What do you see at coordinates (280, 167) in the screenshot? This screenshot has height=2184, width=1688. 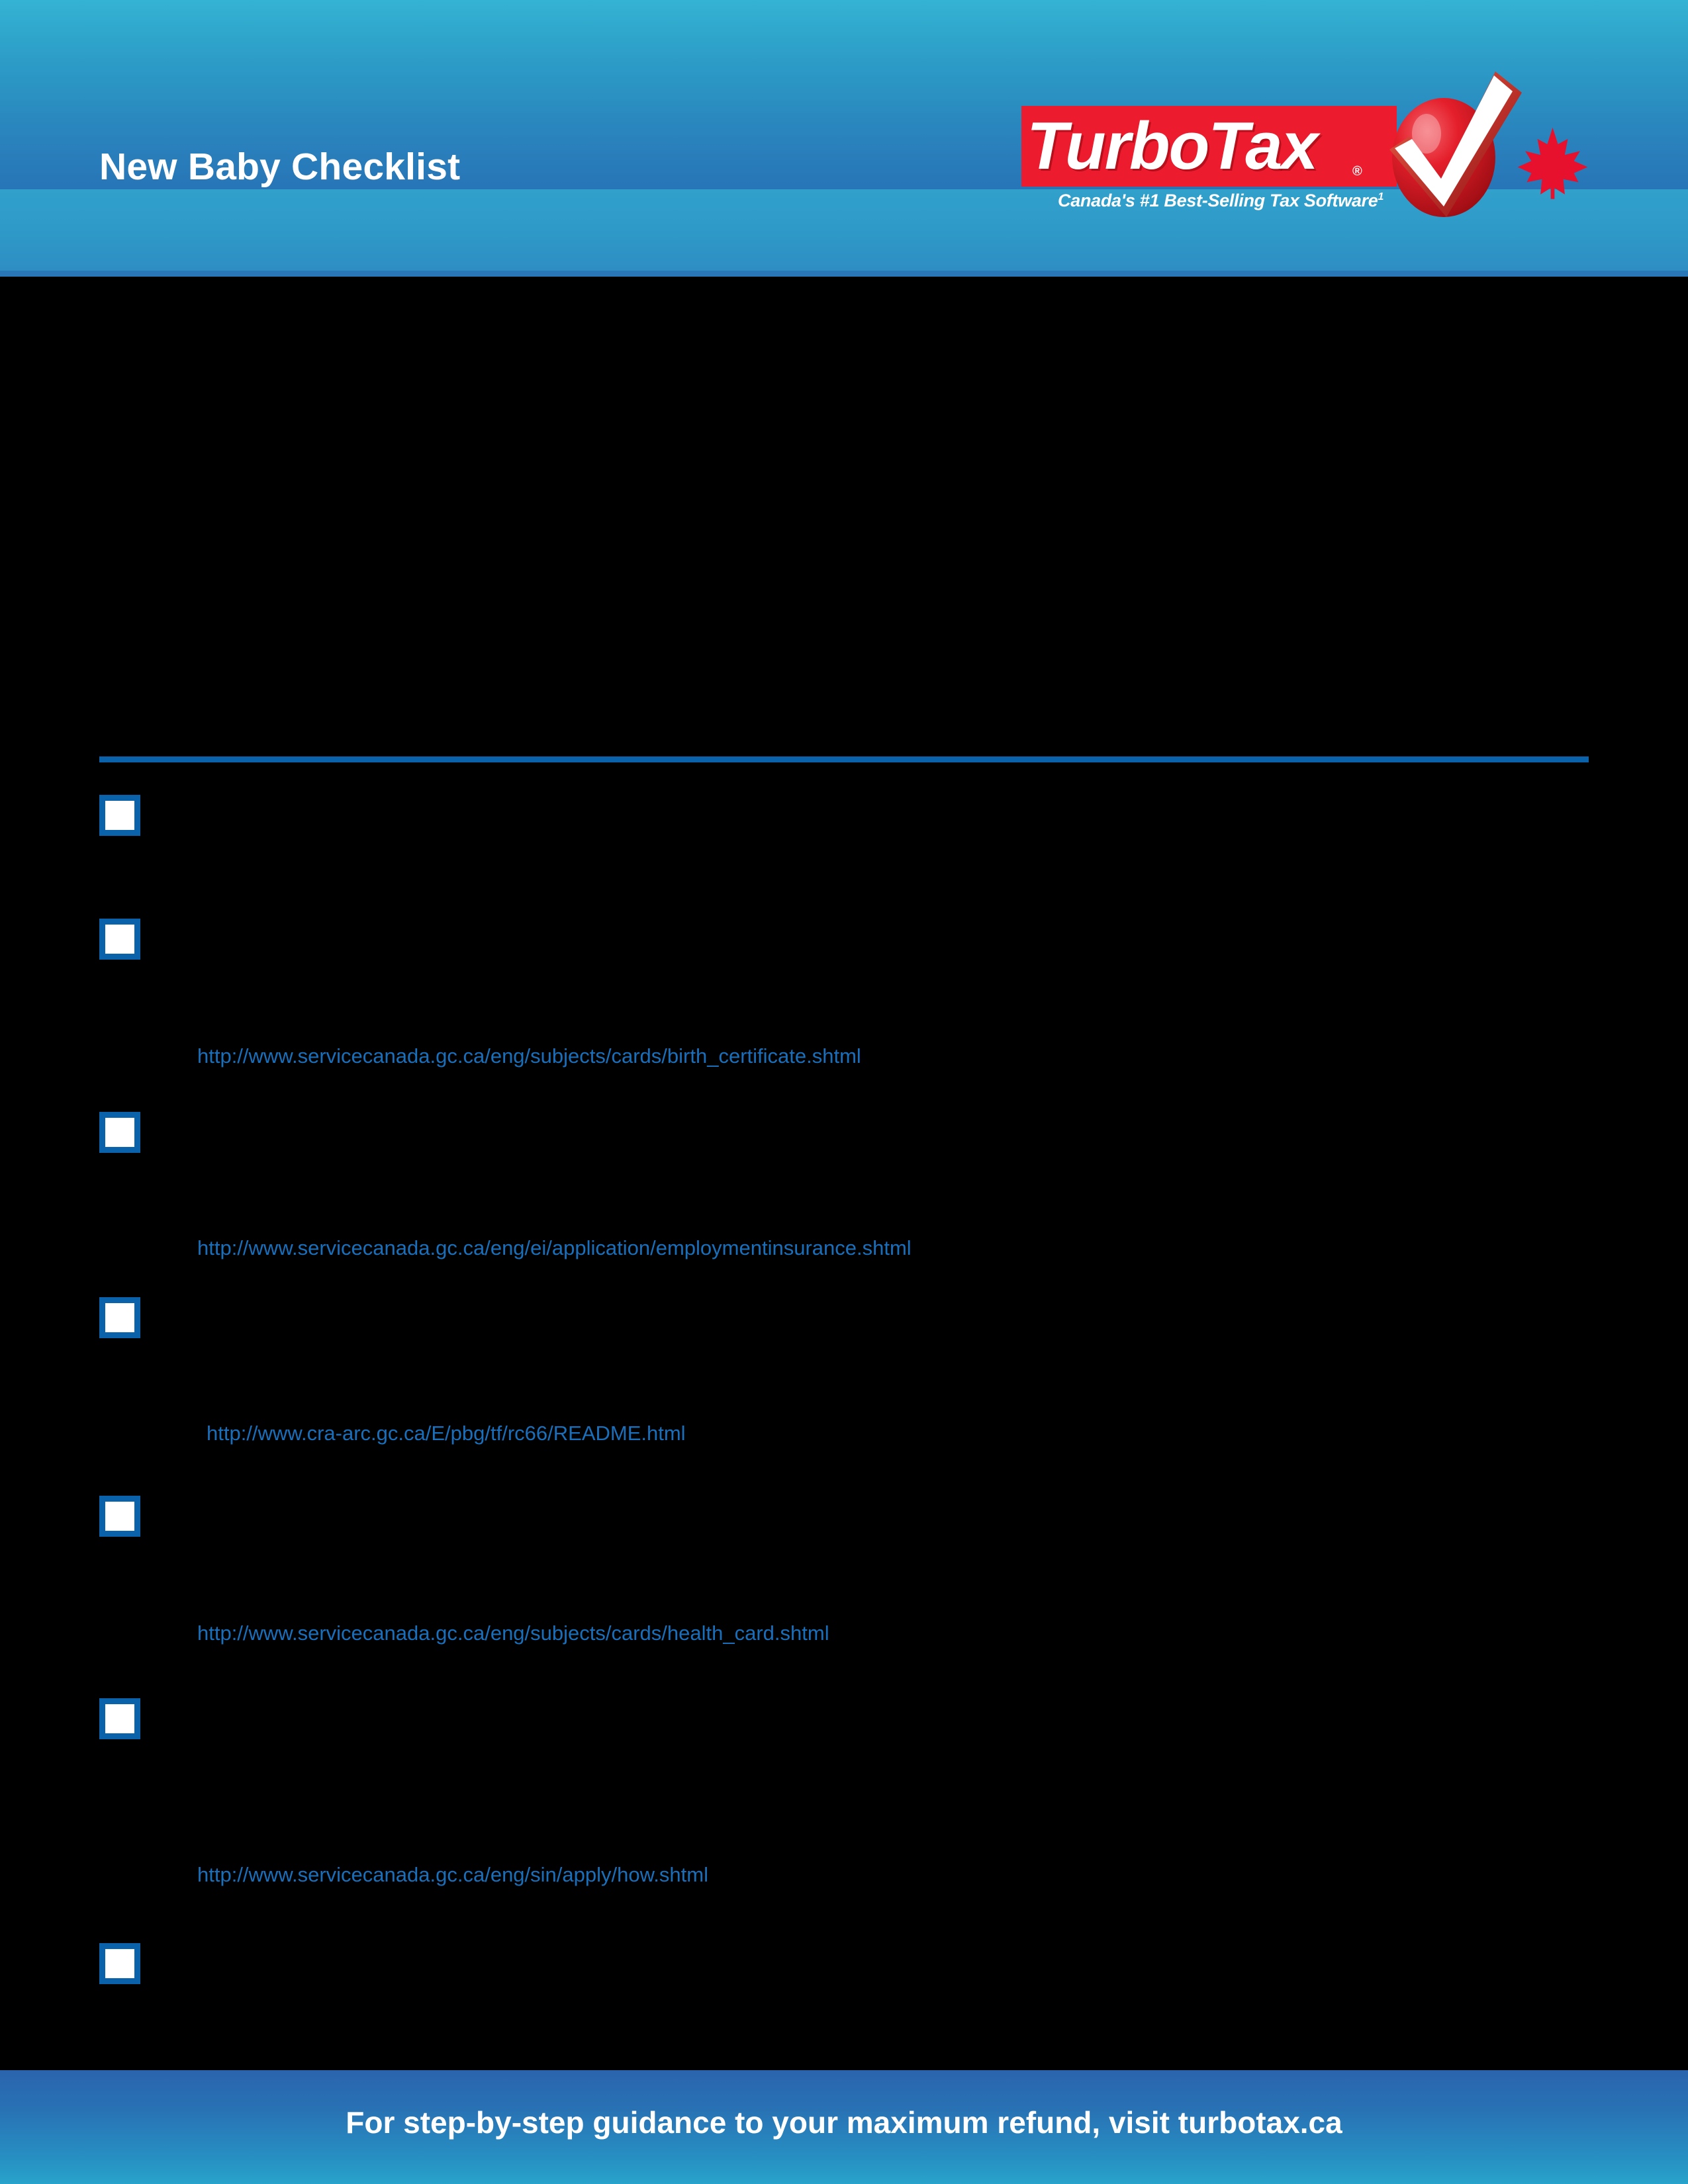 I see `page-title: New Baby Checklist` at bounding box center [280, 167].